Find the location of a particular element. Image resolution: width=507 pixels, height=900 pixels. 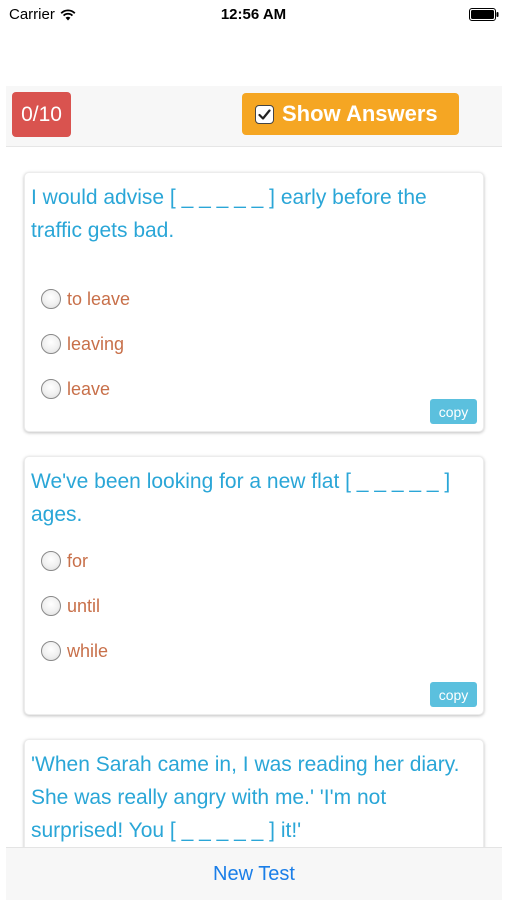

show-answers-checkbox is located at coordinates (264, 114).